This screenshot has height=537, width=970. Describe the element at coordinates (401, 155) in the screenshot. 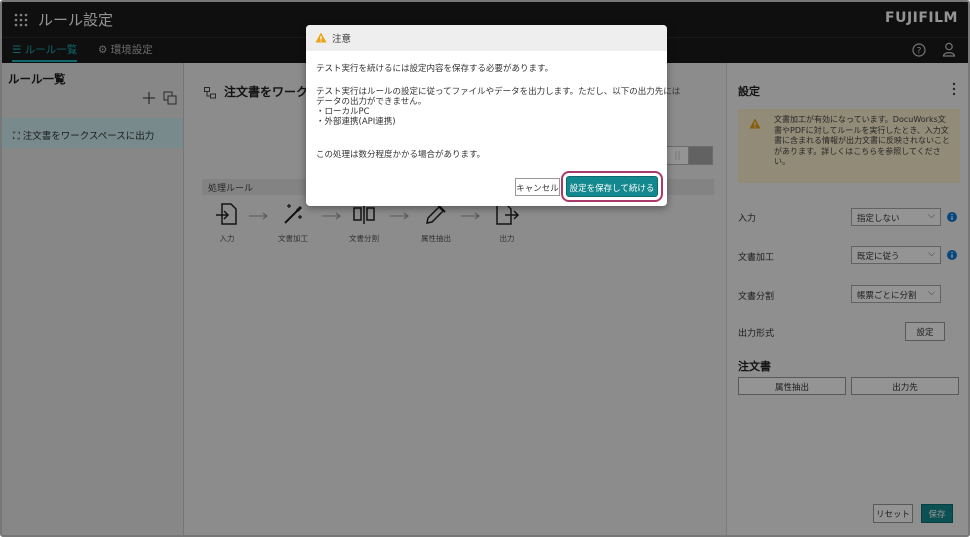

I see `dialog-duration-note: この処理は数分程度かかる場合があります。` at that location.